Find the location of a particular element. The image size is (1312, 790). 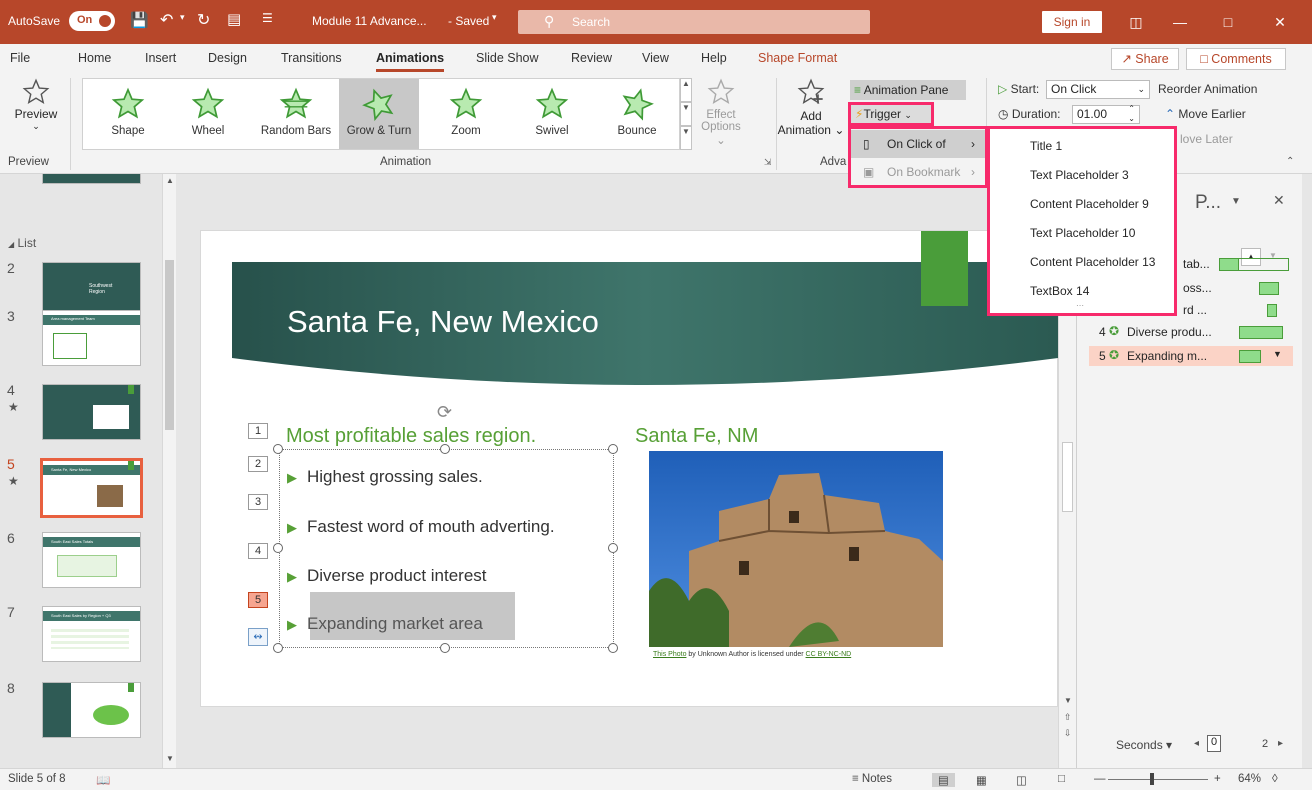

license-link: CC BY-NC-ND is located at coordinates (829, 654).